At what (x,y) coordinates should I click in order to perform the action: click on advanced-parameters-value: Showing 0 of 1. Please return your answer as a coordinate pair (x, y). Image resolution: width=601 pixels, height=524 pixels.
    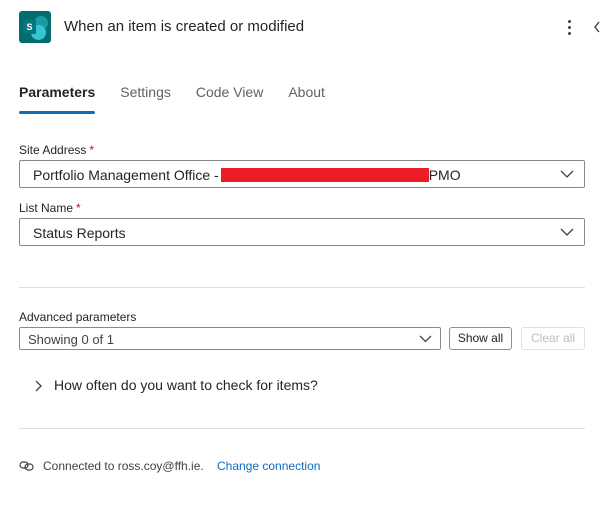
    Looking at the image, I should click on (71, 339).